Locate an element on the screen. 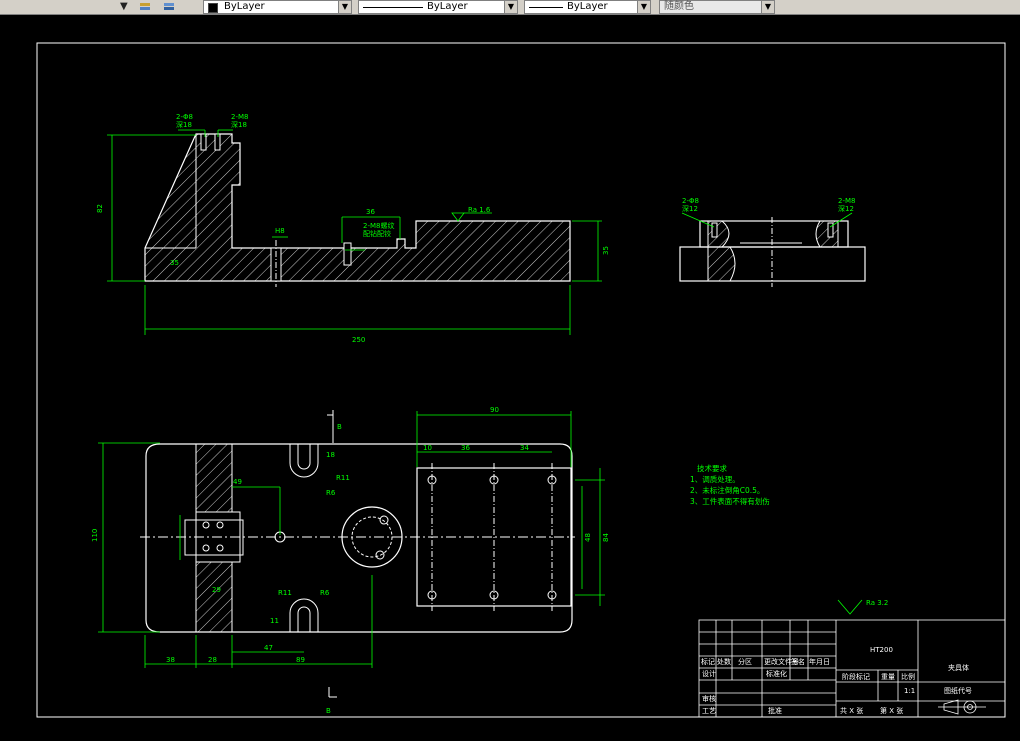  linetype-combo: ByLayer ▼ is located at coordinates (438, 7).